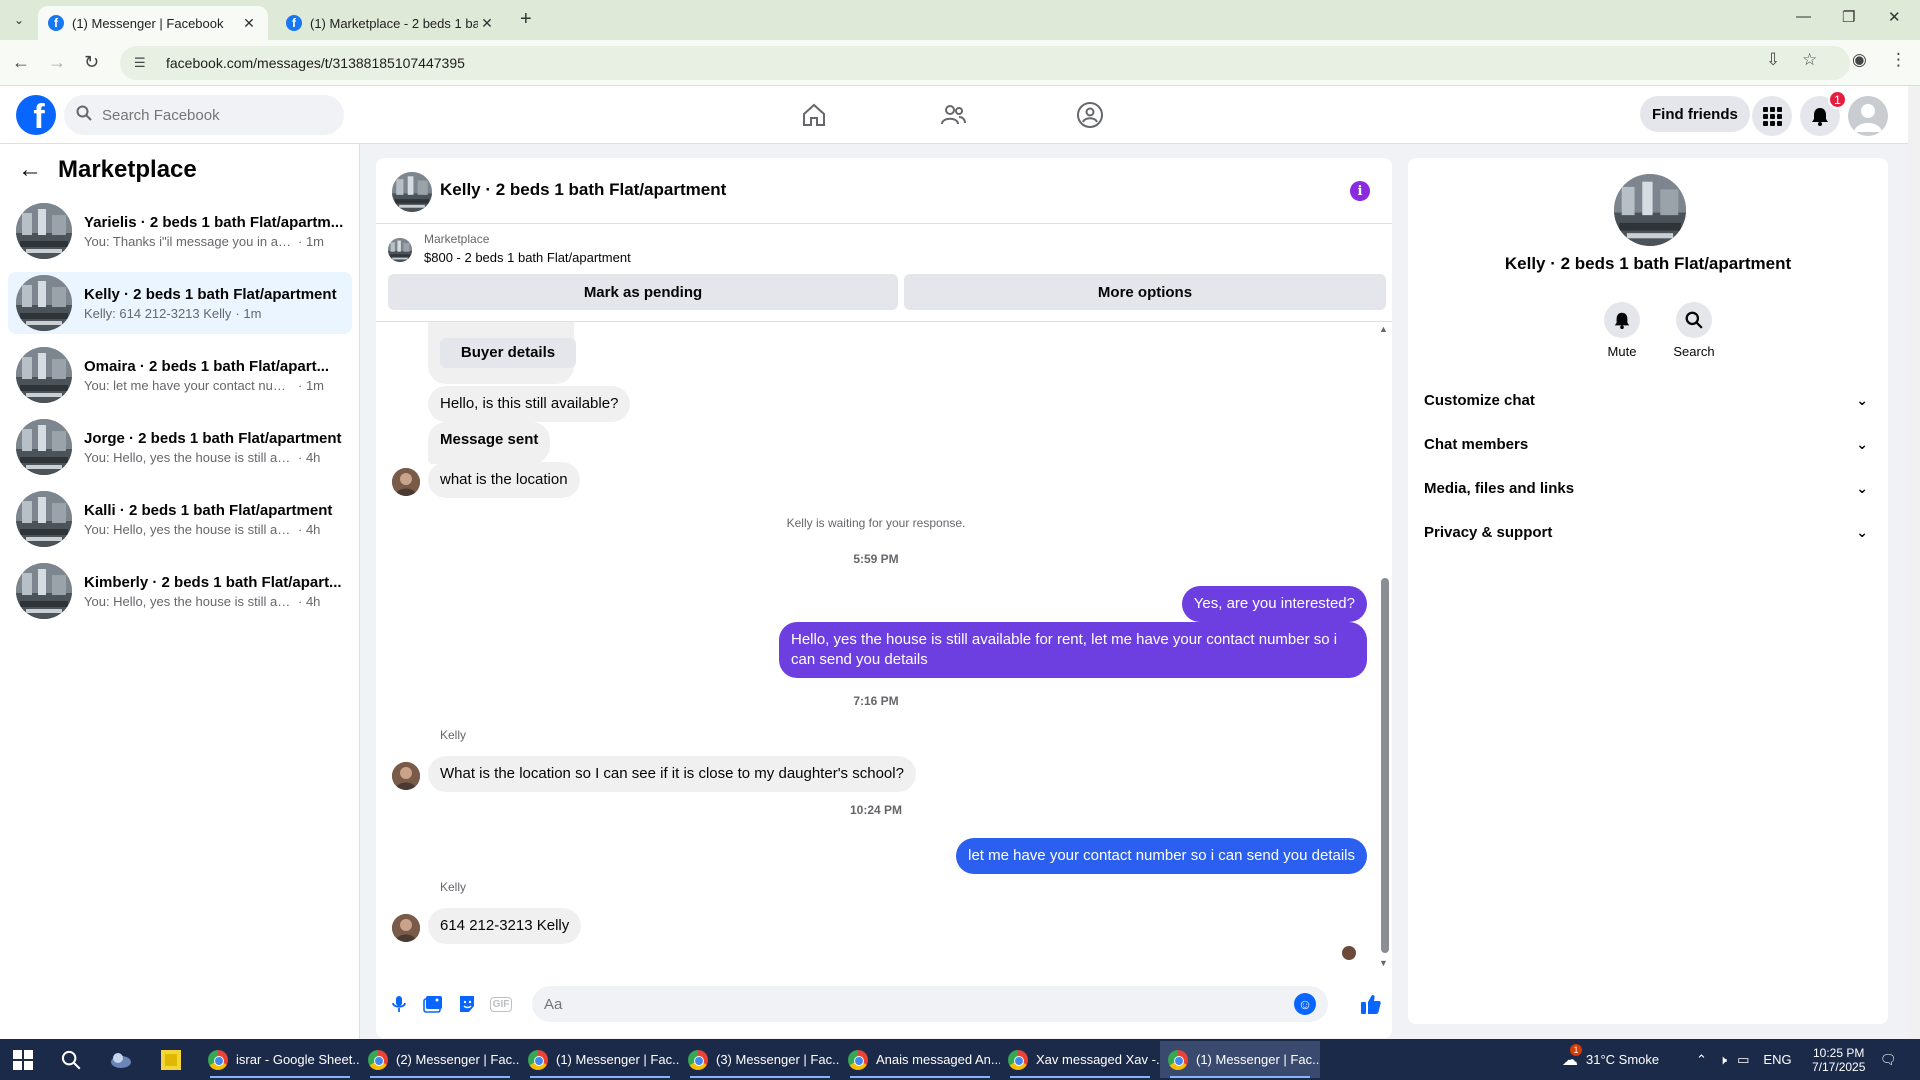 Image resolution: width=1920 pixels, height=1080 pixels. I want to click on mute-button: Mute, so click(1622, 330).